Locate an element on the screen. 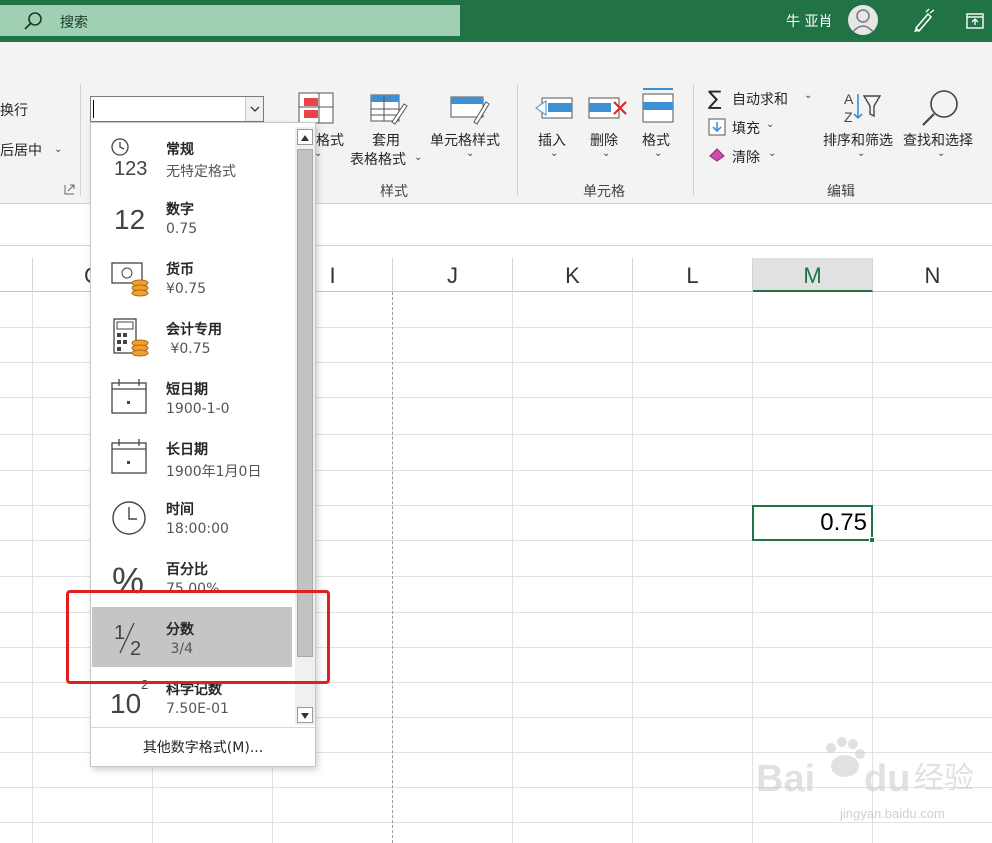 This screenshot has width=992, height=843. format-sample: 7.50E-01 is located at coordinates (197, 709).